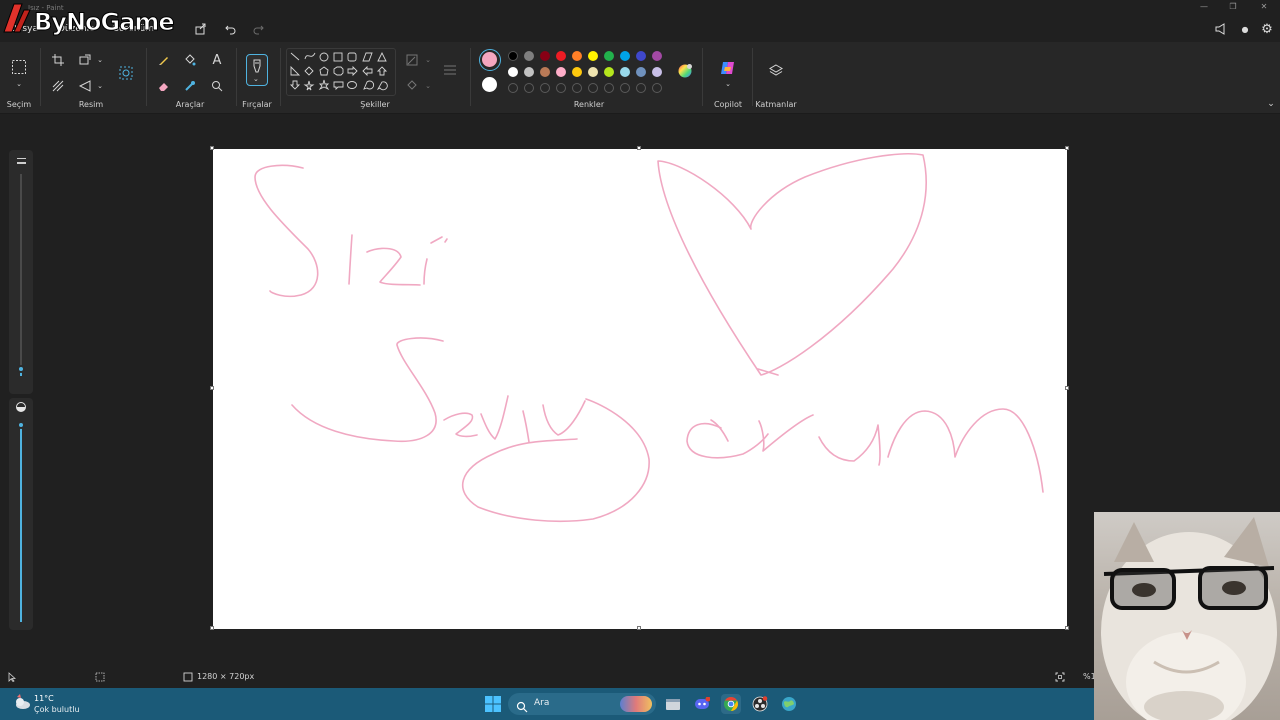 Image resolution: width=1280 pixels, height=720 pixels. Describe the element at coordinates (190, 60) in the screenshot. I see `fill-bucket-icon` at that location.